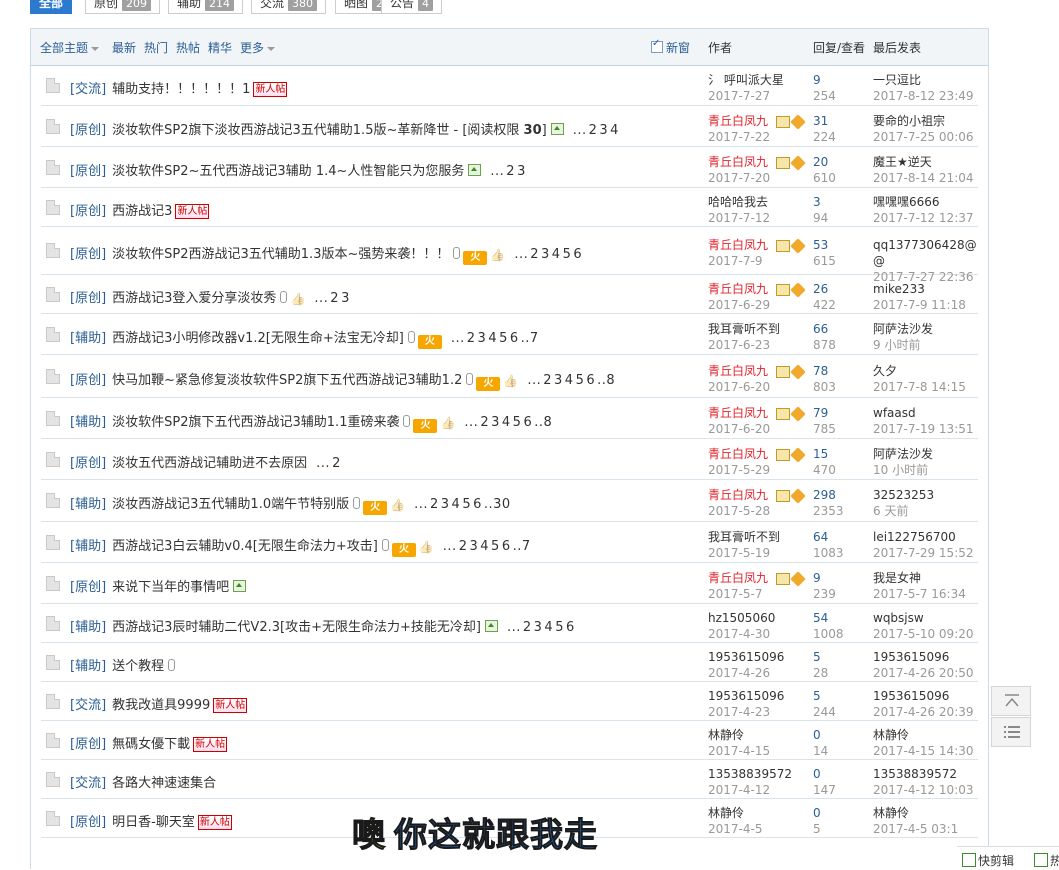  I want to click on last-post-user-link: qq1377306428@@, so click(925, 253).